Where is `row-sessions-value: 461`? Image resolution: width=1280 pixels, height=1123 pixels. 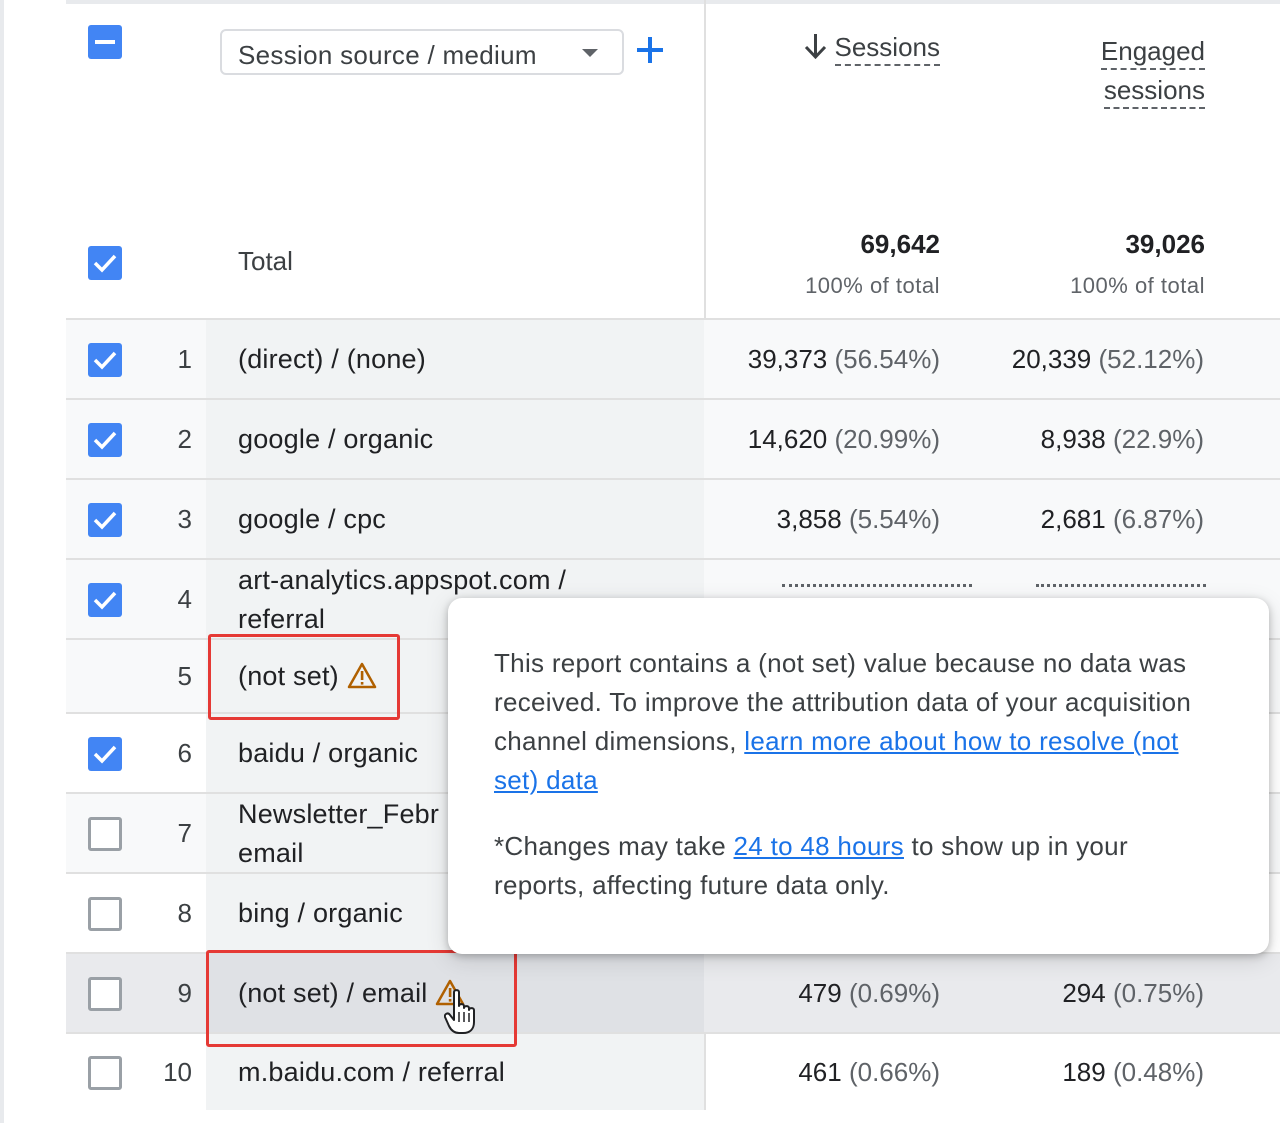
row-sessions-value: 461 is located at coordinates (820, 1072).